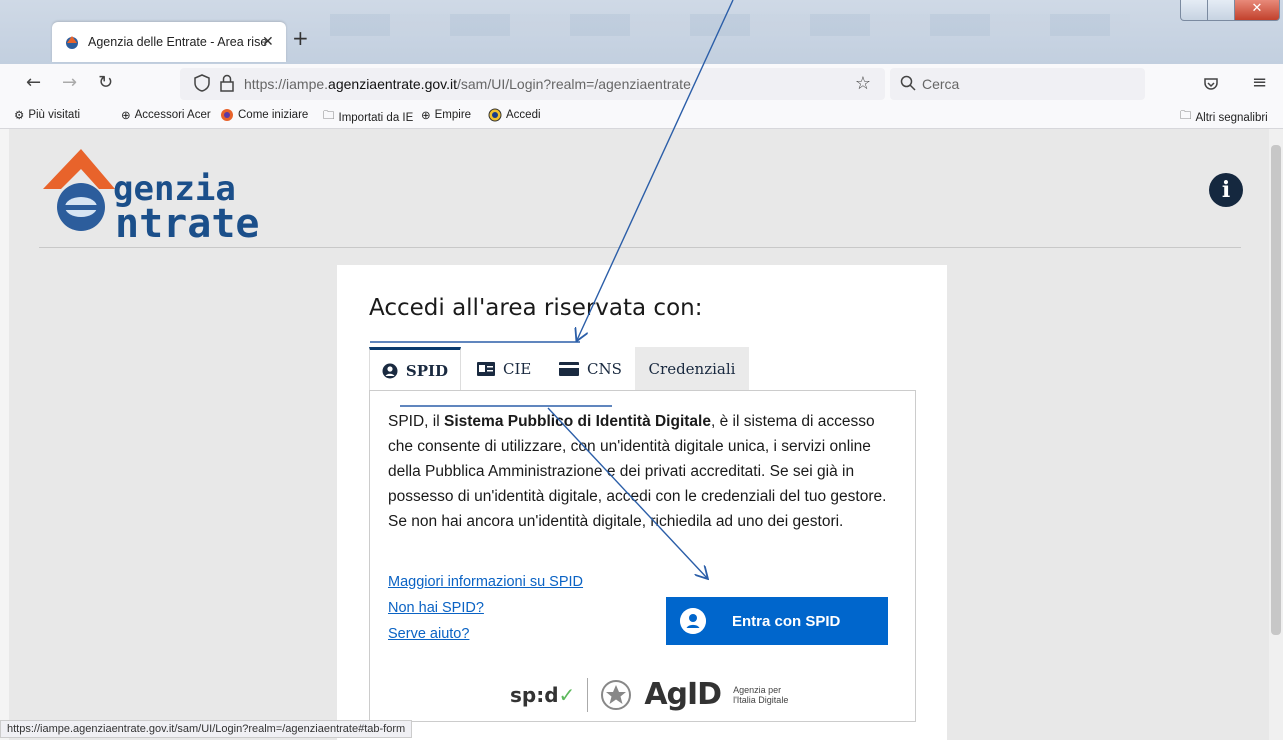  What do you see at coordinates (1017, 84) in the screenshot?
I see `search-bar: Cerca` at bounding box center [1017, 84].